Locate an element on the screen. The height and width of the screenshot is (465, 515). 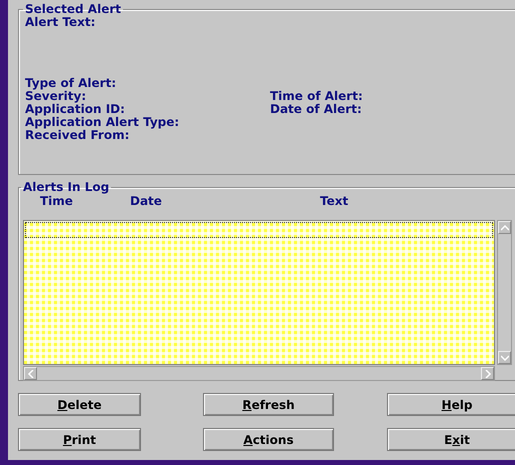
vertical-scrollbar is located at coordinates (504, 292).